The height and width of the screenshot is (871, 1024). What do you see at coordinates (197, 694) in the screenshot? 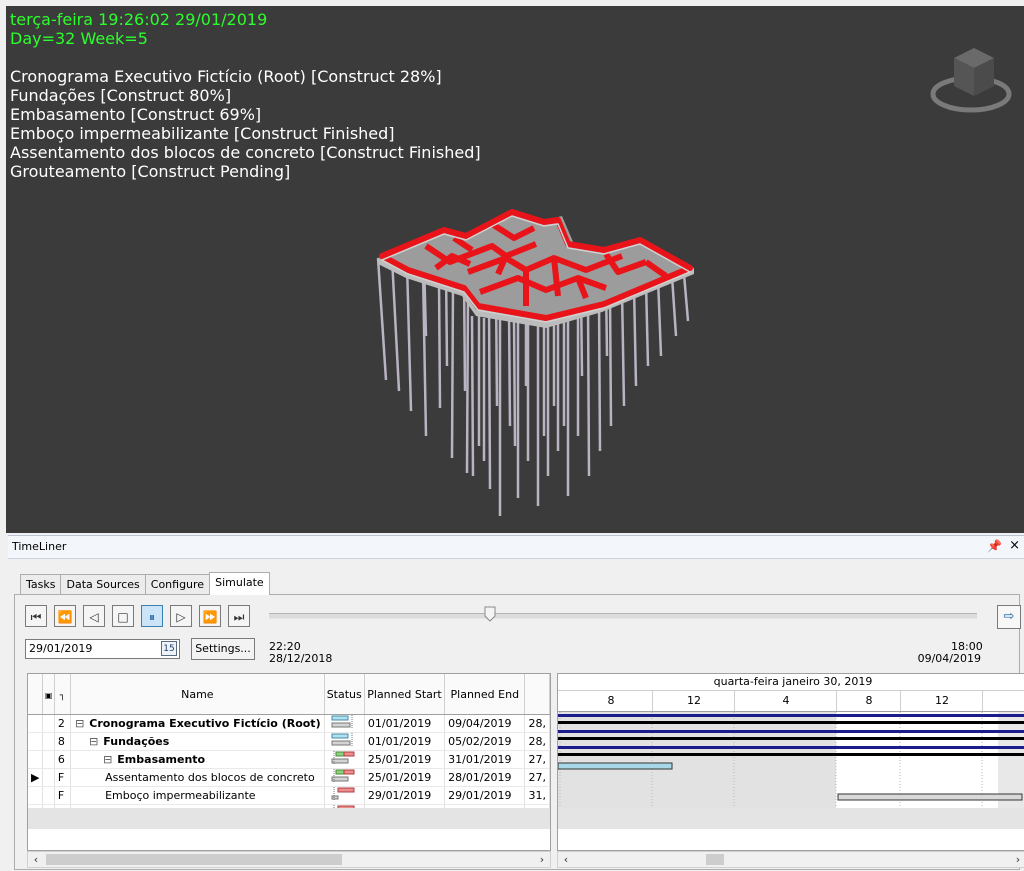
I see `name-column-header: Name` at bounding box center [197, 694].